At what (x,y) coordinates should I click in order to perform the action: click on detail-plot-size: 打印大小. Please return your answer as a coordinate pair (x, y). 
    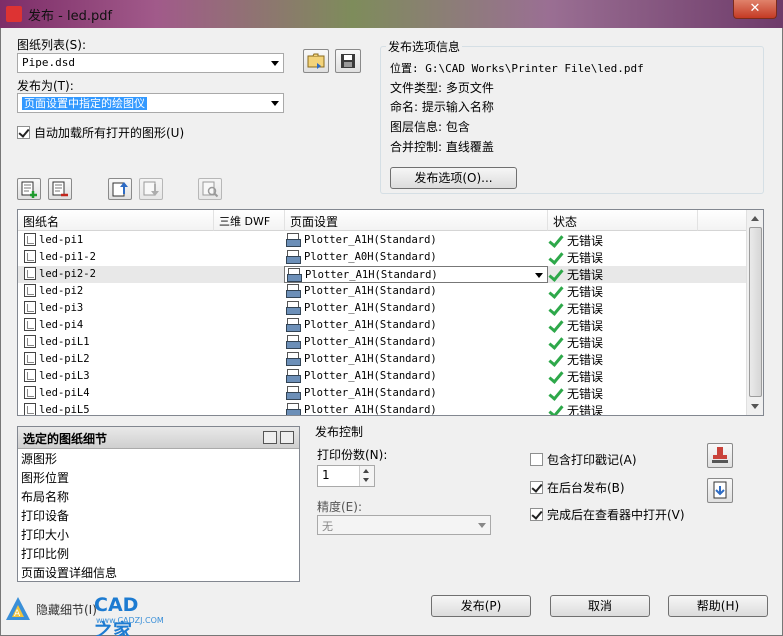
    Looking at the image, I should click on (45, 535).